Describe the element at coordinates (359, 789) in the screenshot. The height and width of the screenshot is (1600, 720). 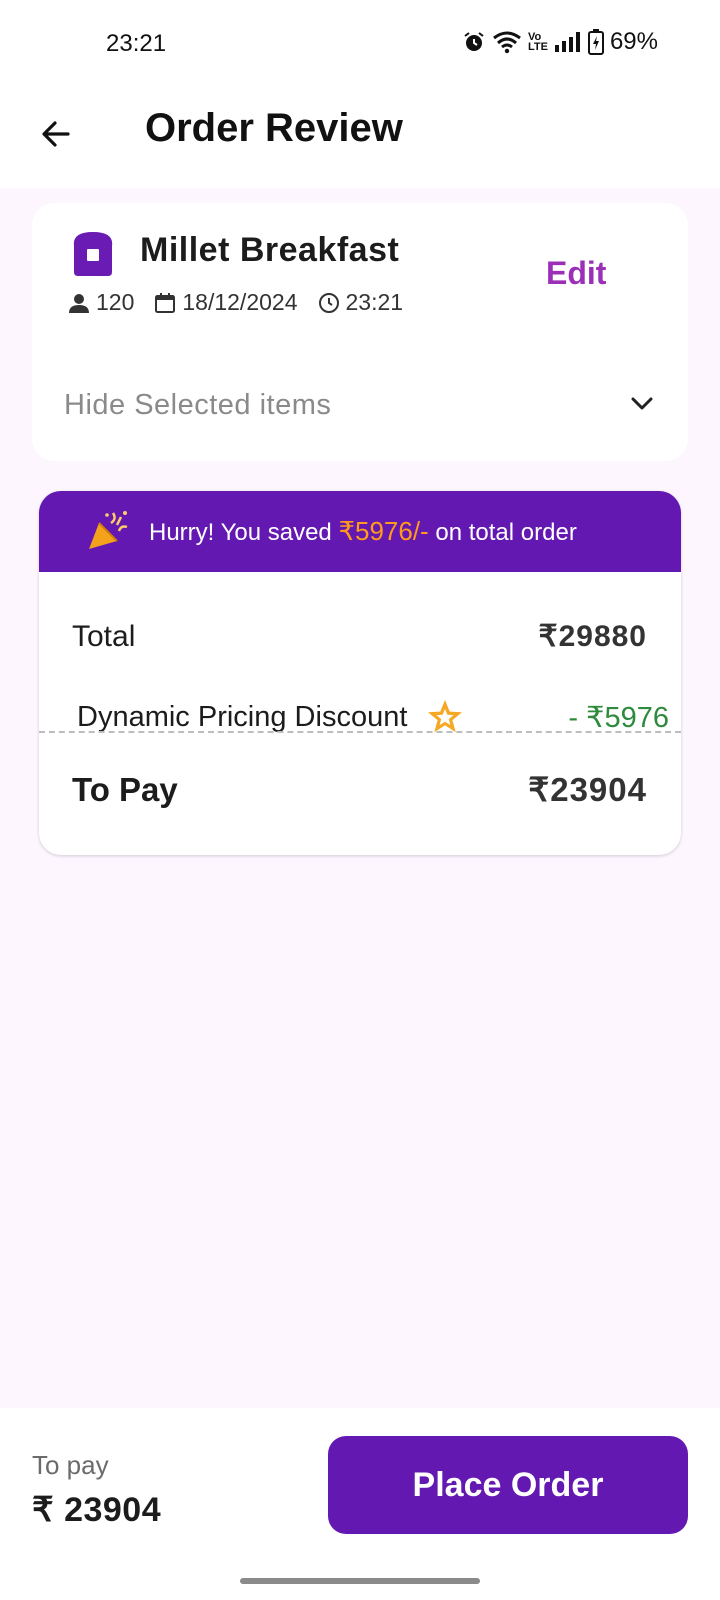
I see `to-pay-row: To Pay ₹23904` at that location.